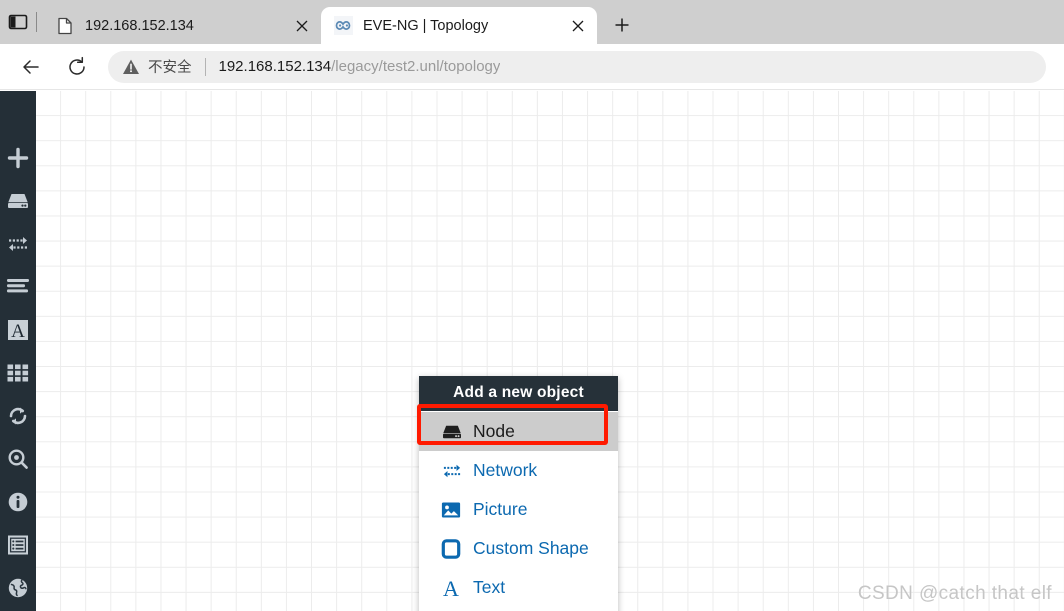  What do you see at coordinates (18, 22) in the screenshot?
I see `window-panel-icon` at bounding box center [18, 22].